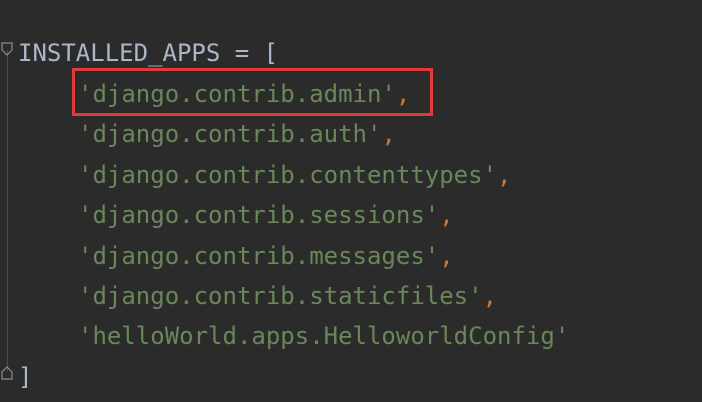 The image size is (702, 402). Describe the element at coordinates (288, 175) in the screenshot. I see `string-literal: 'django.contrib.contenttypes'` at that location.